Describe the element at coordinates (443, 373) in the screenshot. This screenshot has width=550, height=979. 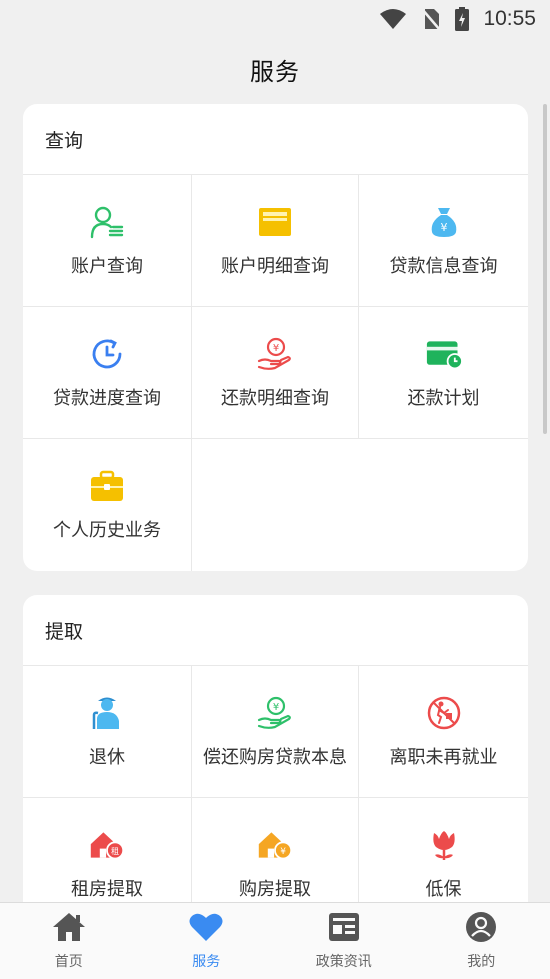
I see `service-repay-plan: 还款计划` at that location.